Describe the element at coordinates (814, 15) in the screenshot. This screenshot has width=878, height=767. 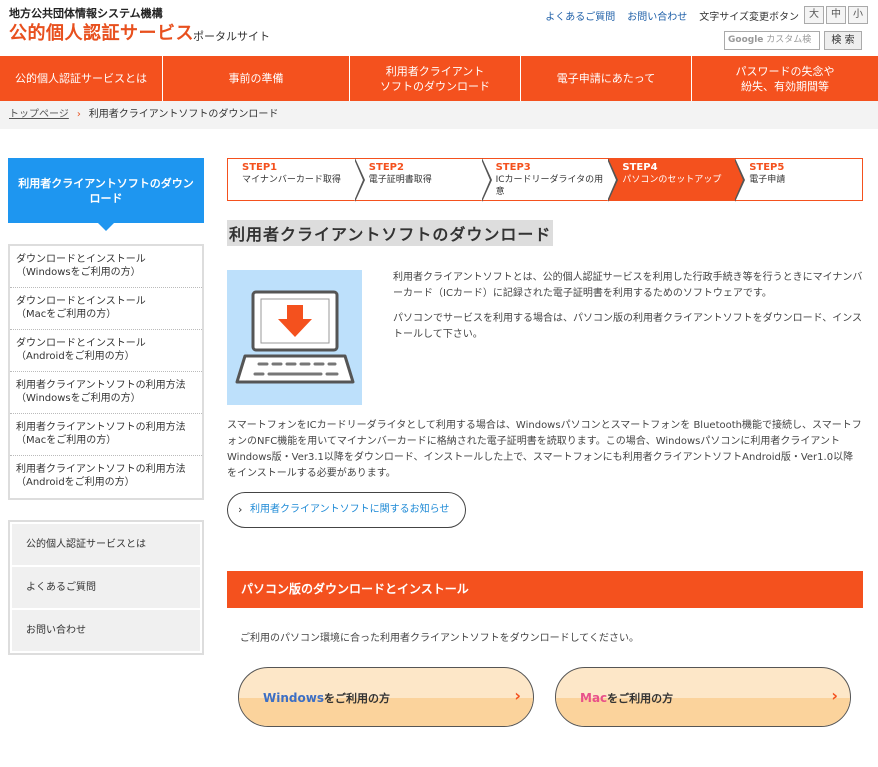
I see `font-size-large-button: 大` at that location.